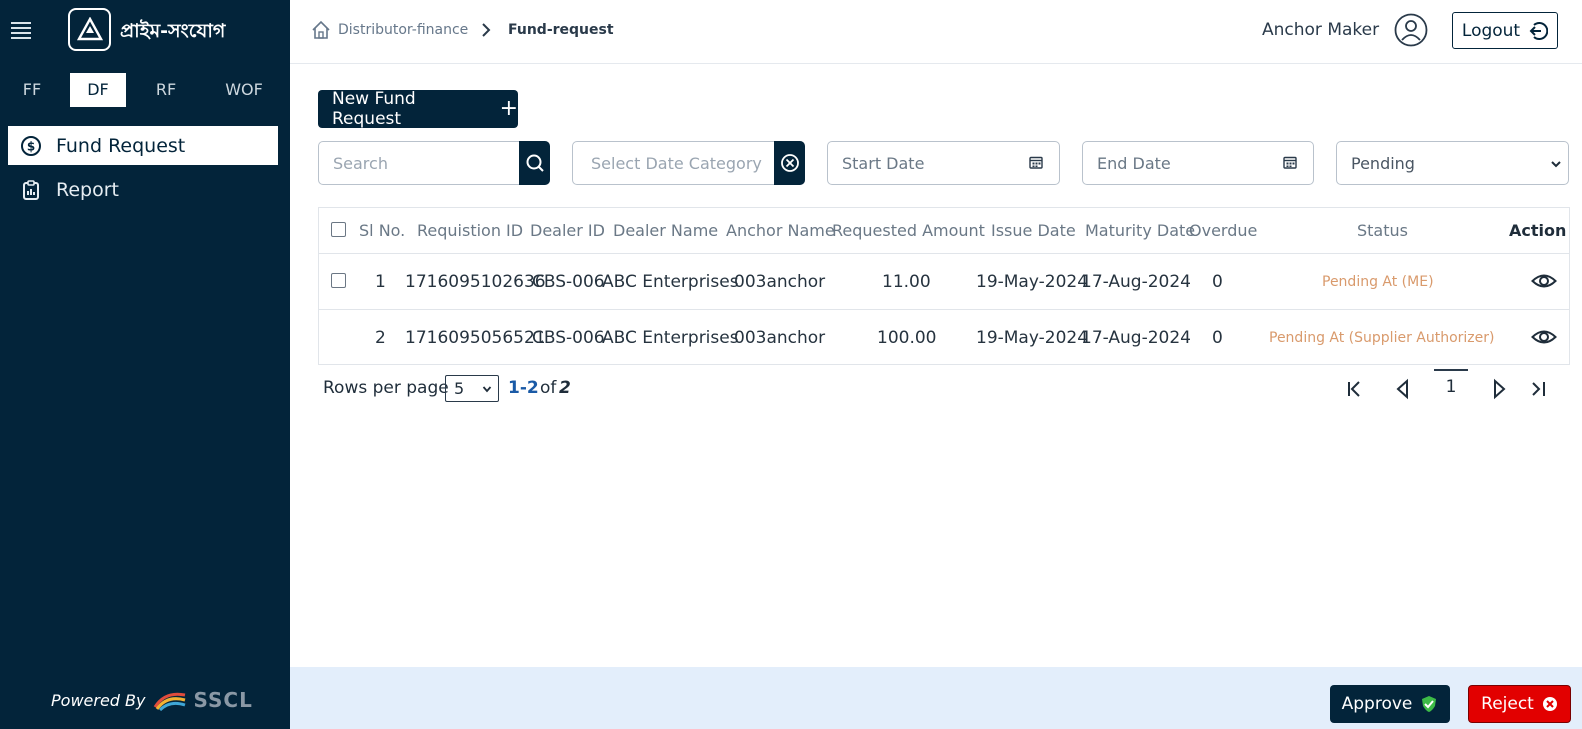 The width and height of the screenshot is (1582, 729). Describe the element at coordinates (459, 388) in the screenshot. I see `rows-per-page-value: 5` at that location.